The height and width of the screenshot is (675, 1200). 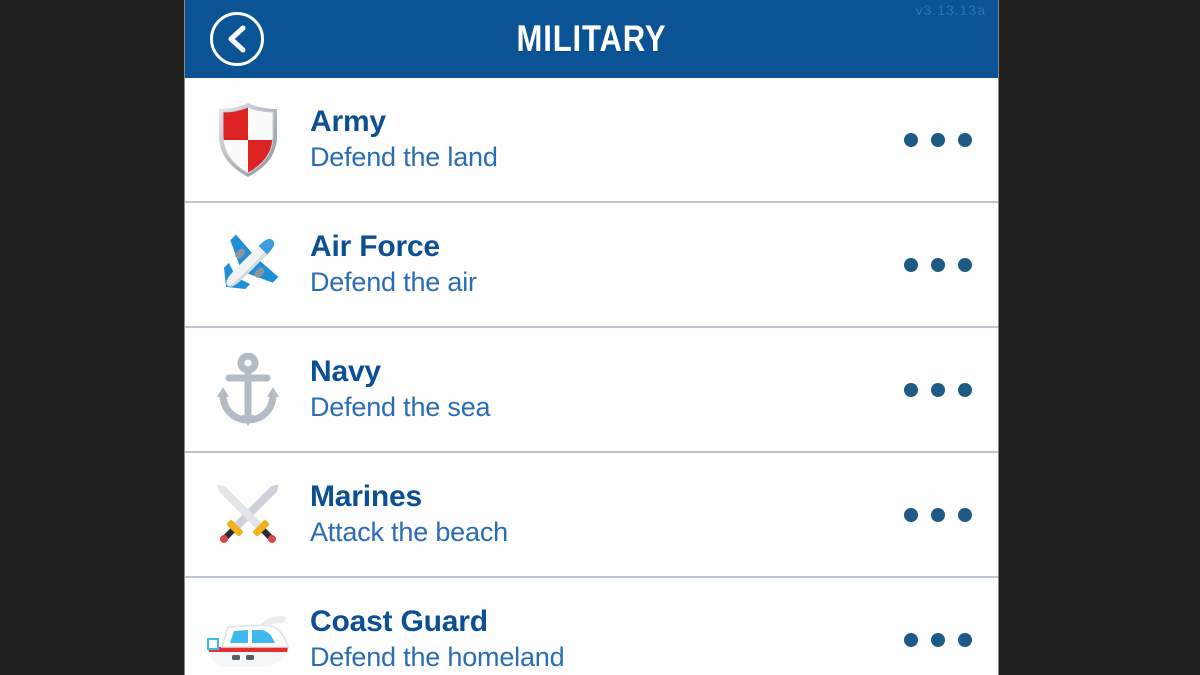 What do you see at coordinates (345, 372) in the screenshot?
I see `list-item-title: Navy` at bounding box center [345, 372].